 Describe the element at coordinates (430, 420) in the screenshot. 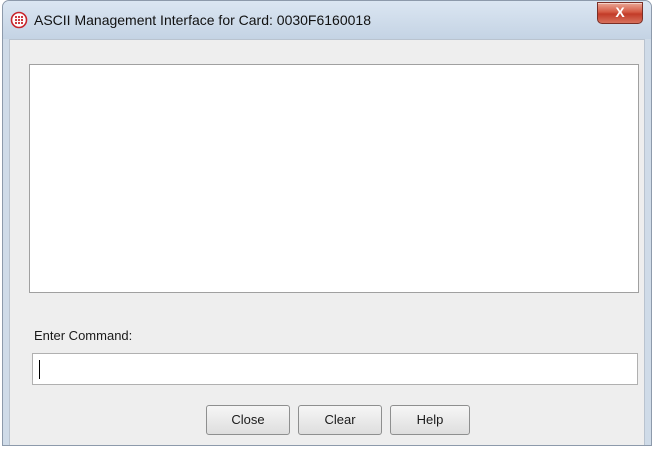

I see `help-button: Help` at that location.